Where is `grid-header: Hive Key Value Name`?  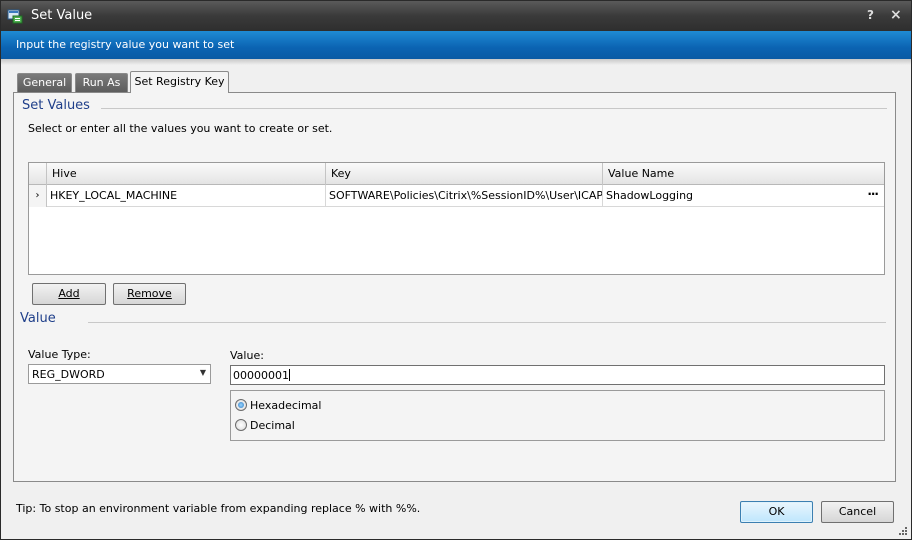 grid-header: Hive Key Value Name is located at coordinates (456, 174).